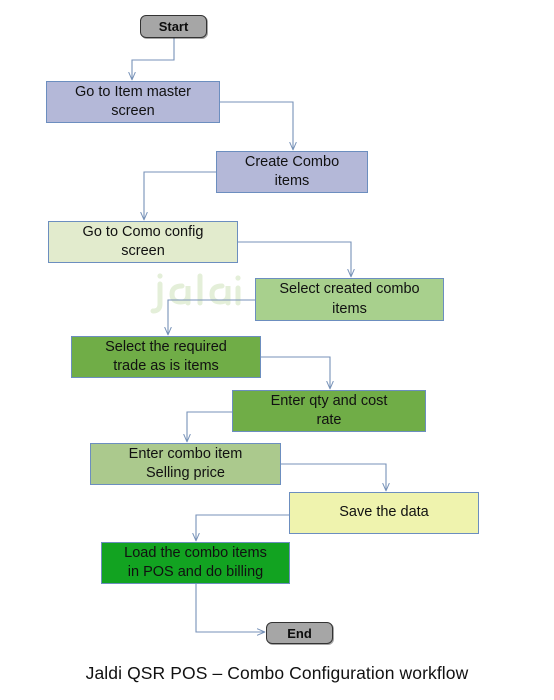 The height and width of the screenshot is (700, 554). I want to click on connector-start-to-item-master, so click(151, 59).